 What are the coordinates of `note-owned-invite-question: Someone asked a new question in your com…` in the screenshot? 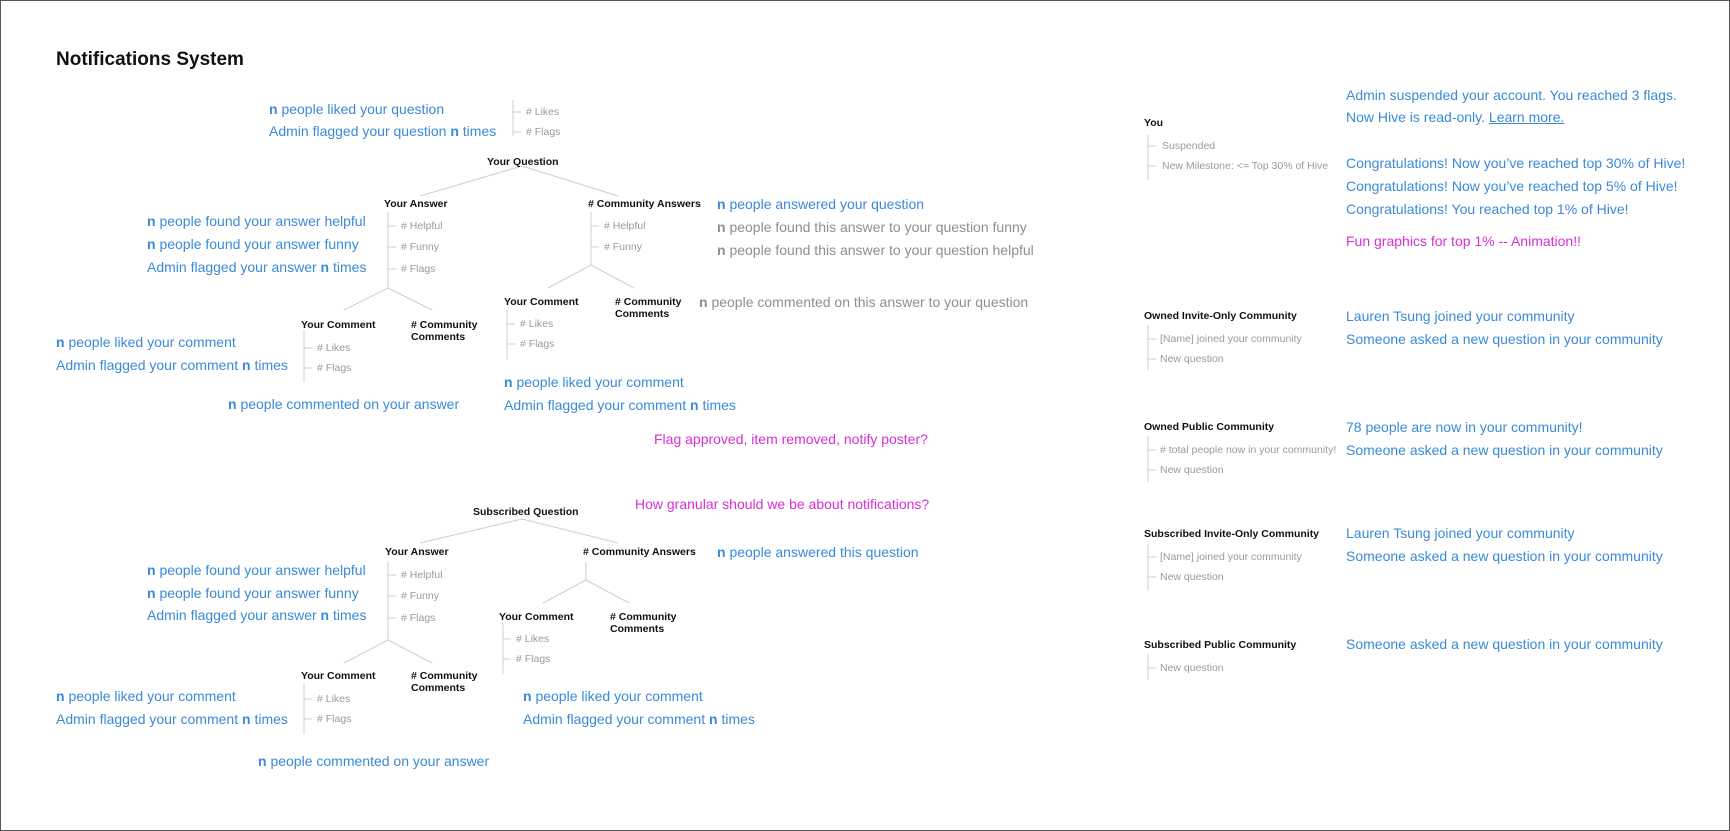 It's located at (1504, 339).